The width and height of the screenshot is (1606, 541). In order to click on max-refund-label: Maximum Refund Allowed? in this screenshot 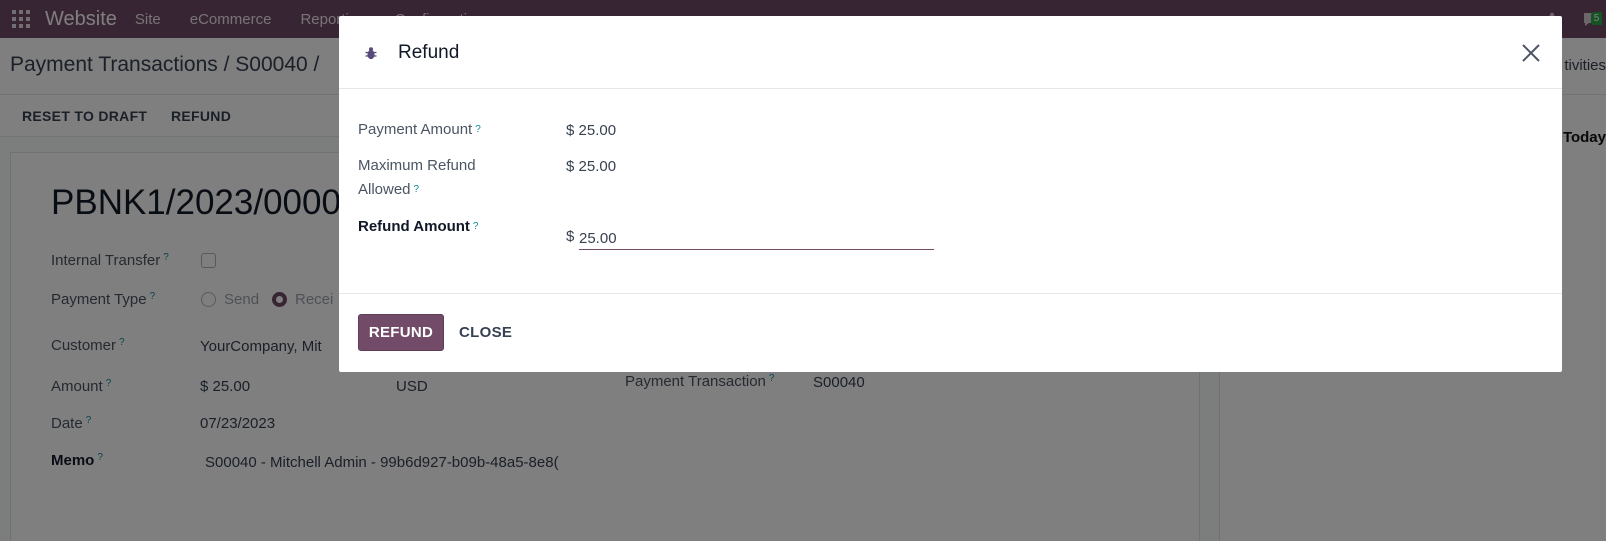, I will do `click(417, 177)`.